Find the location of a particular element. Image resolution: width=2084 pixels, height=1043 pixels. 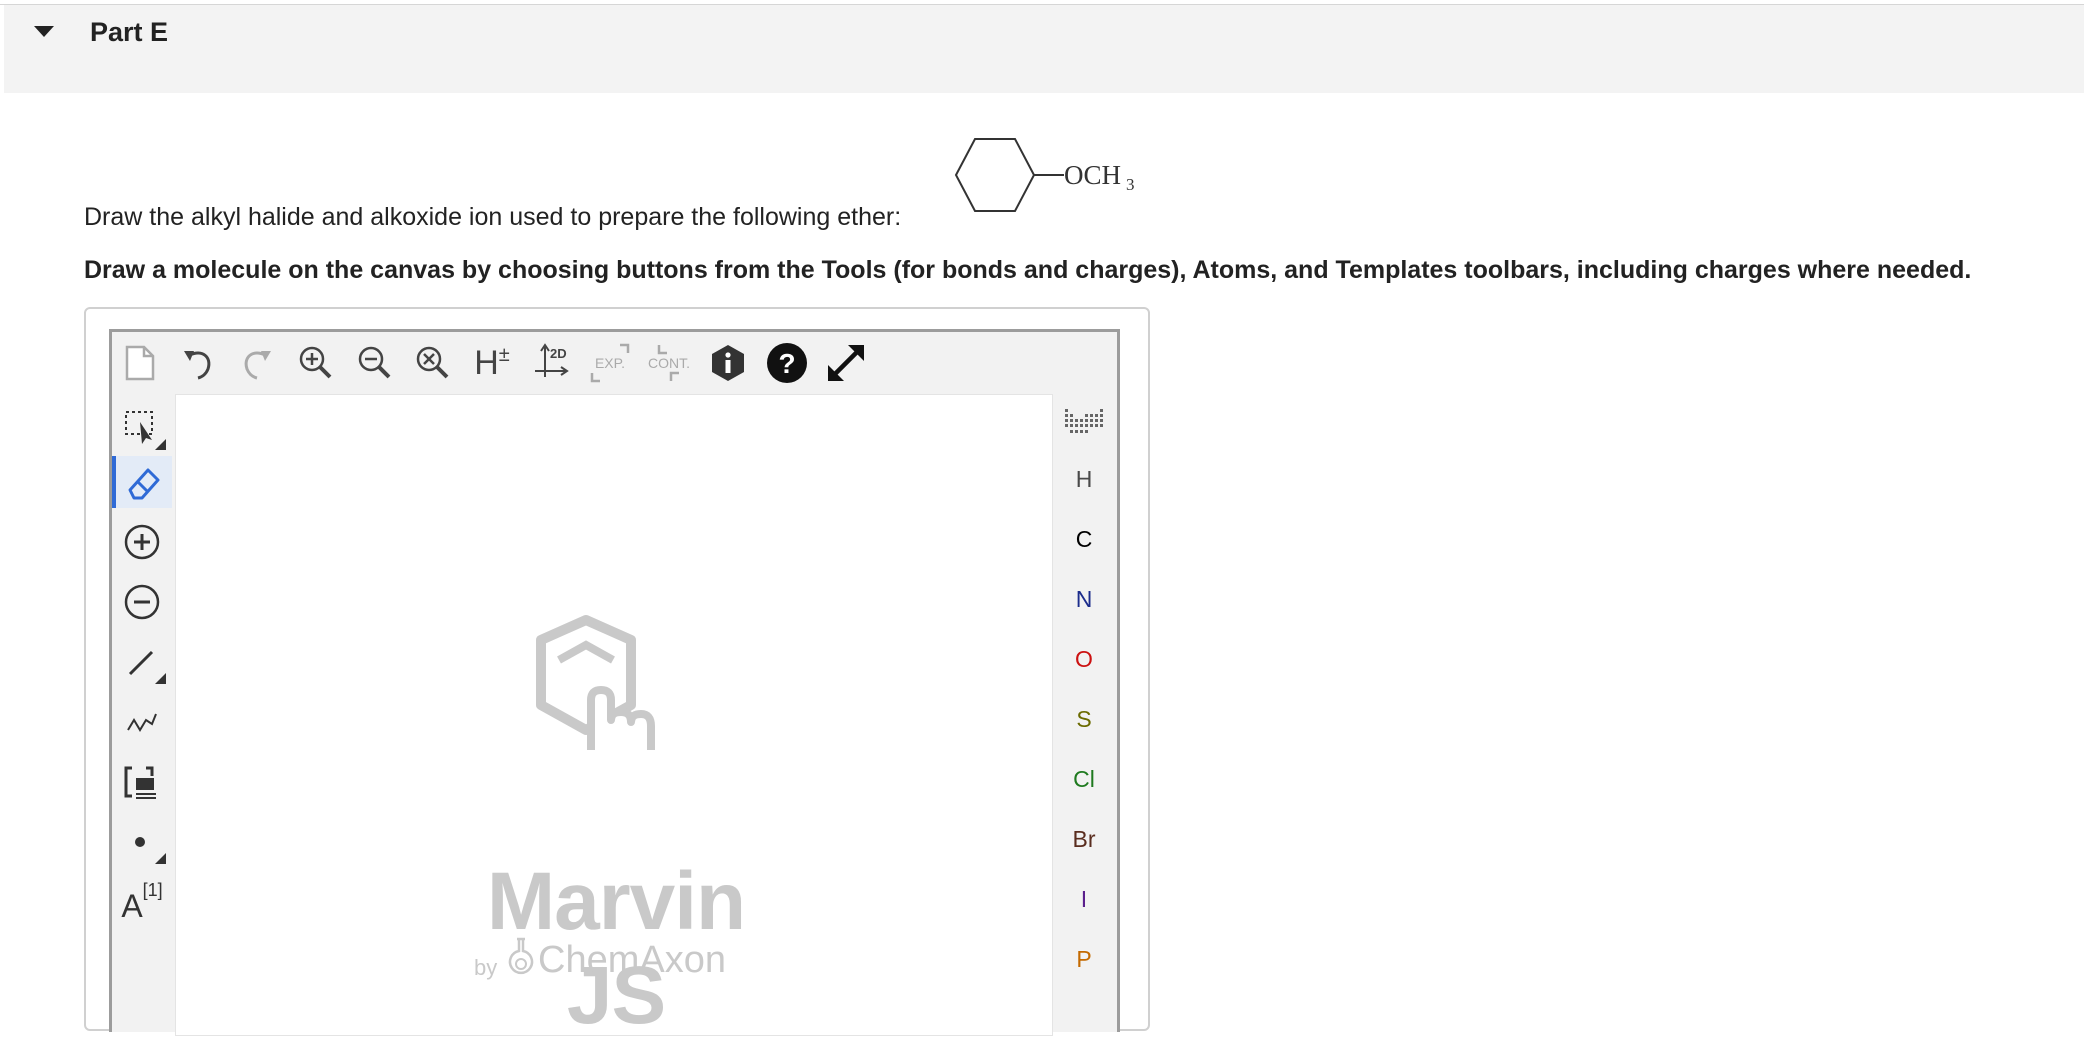

expand-bracket-icon is located at coordinates (610, 363).